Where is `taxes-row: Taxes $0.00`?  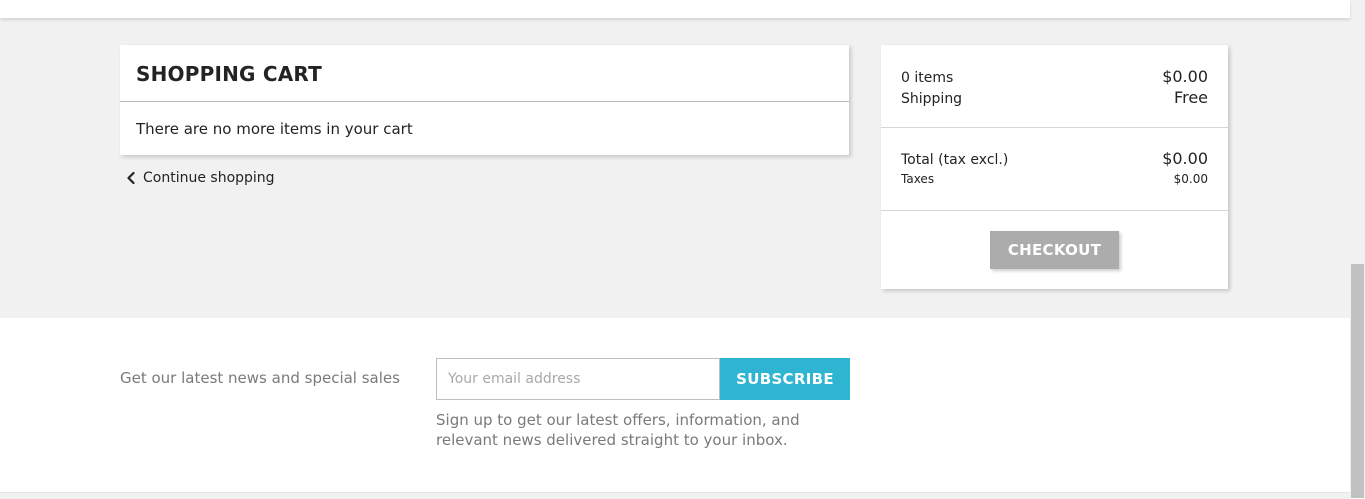
taxes-row: Taxes $0.00 is located at coordinates (1054, 179).